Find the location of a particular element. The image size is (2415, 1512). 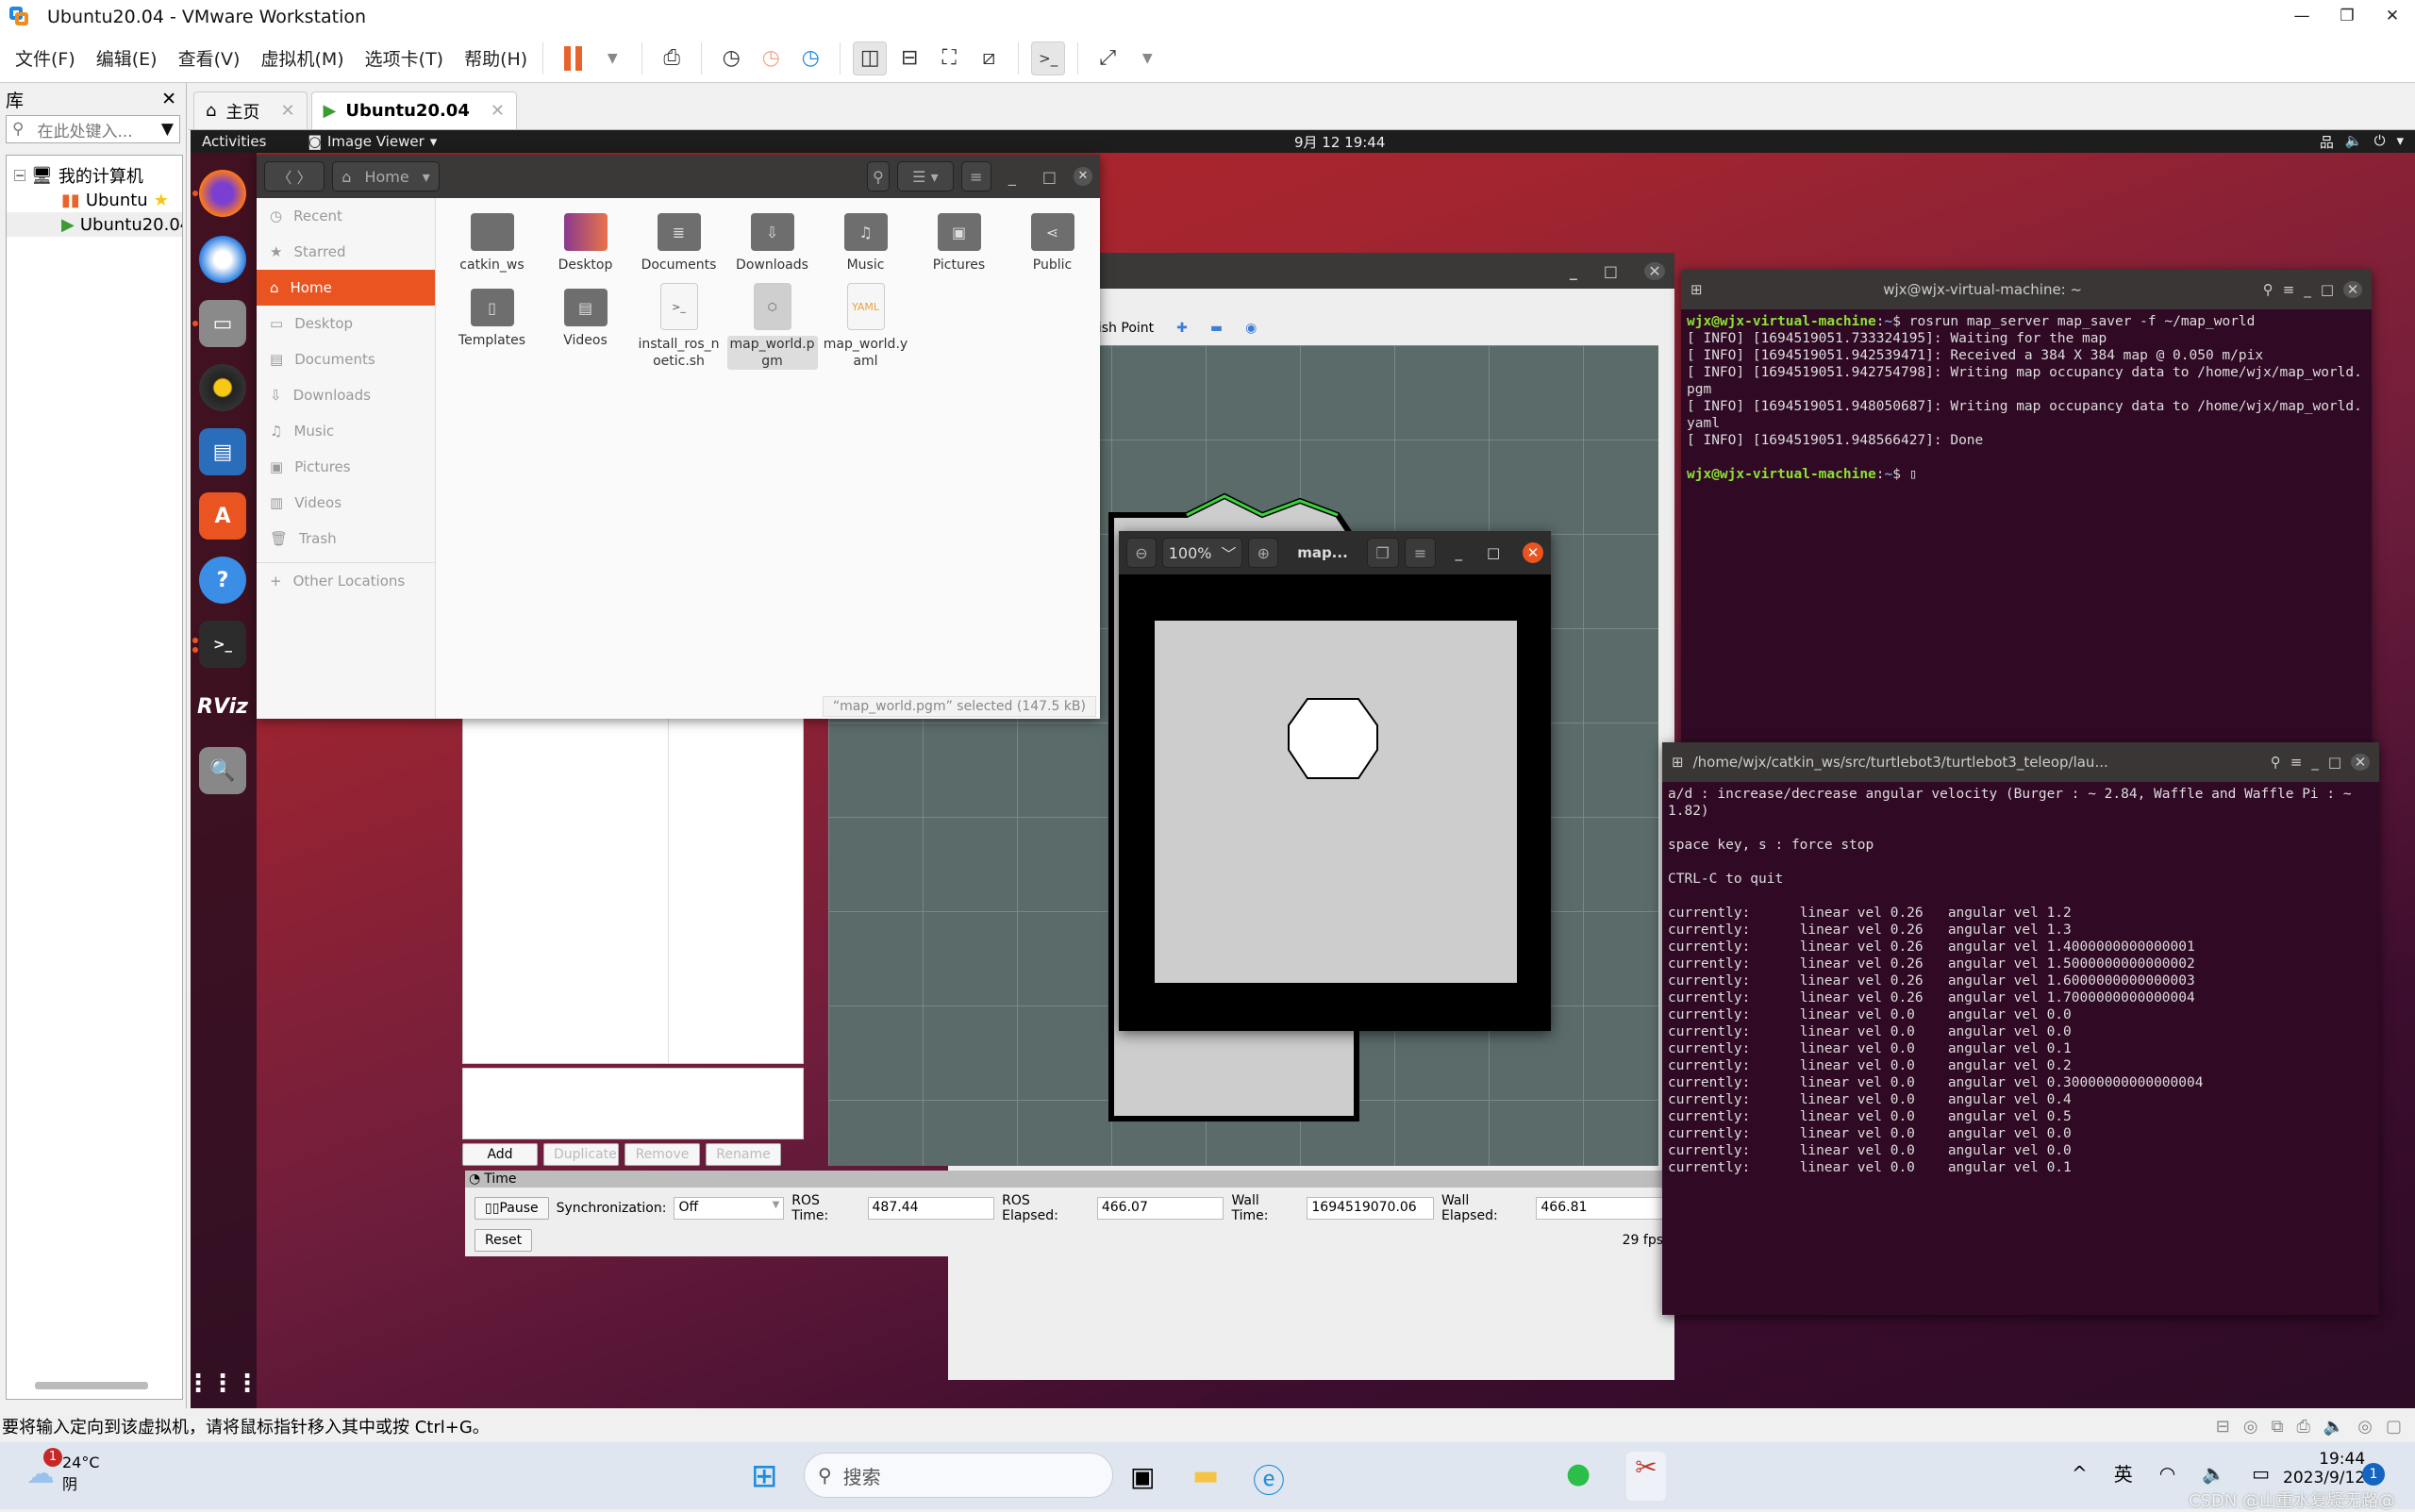

file-item: ≣ Documents is located at coordinates (678, 241).